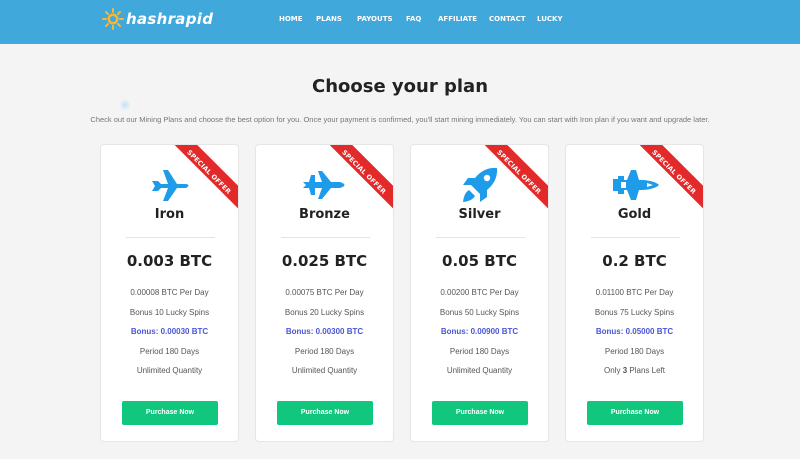  I want to click on nav-lucky: LUCKY, so click(550, 19).